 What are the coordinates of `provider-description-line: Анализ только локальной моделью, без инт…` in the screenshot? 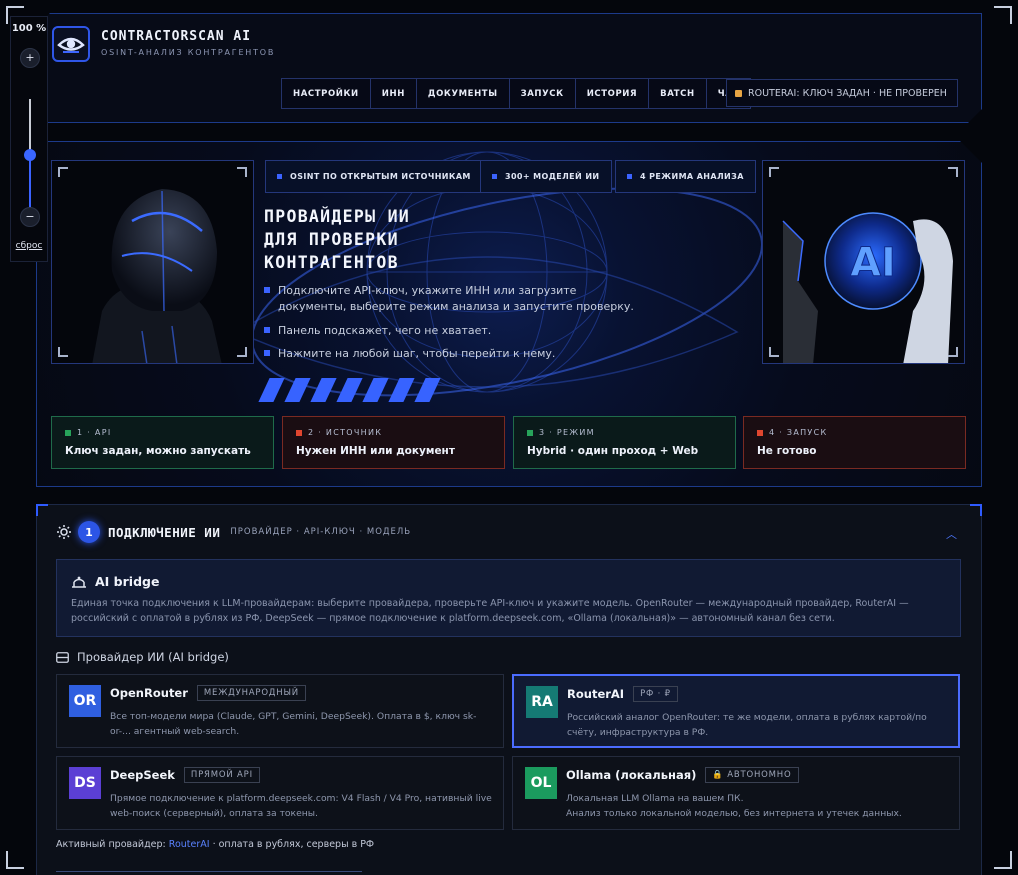 It's located at (734, 813).